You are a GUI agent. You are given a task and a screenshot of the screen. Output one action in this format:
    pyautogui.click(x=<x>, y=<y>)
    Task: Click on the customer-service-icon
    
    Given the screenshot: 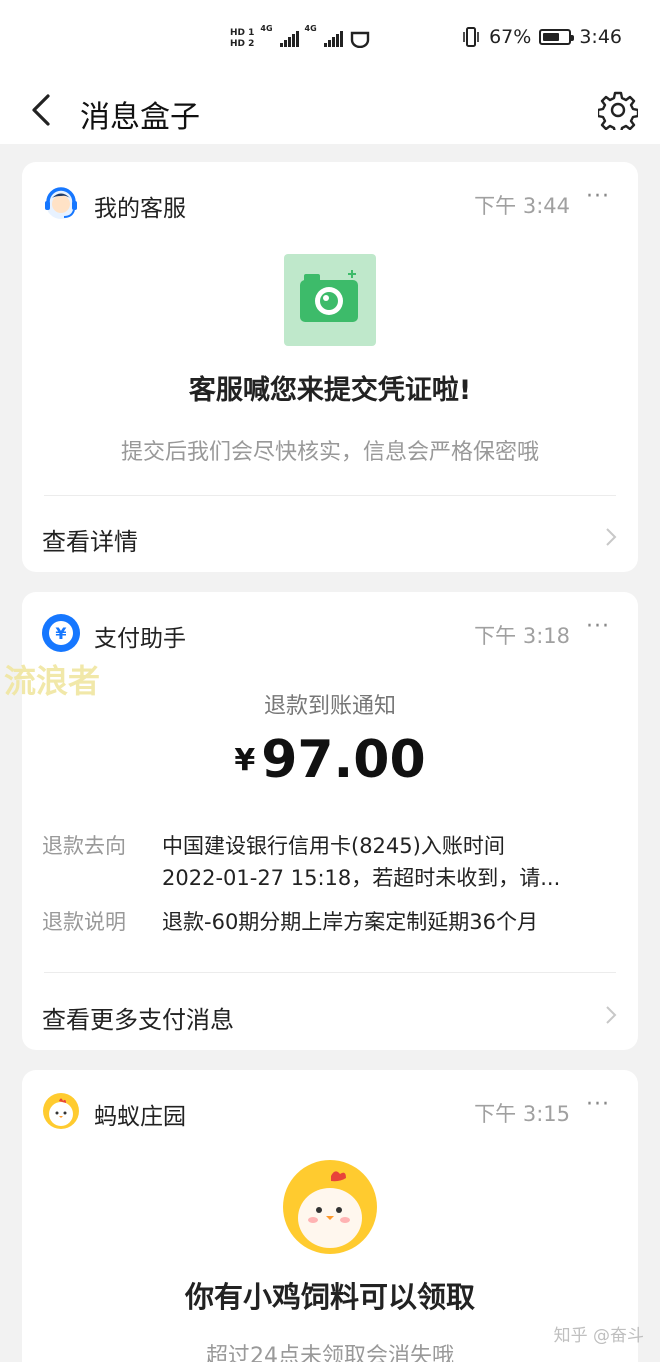 What is the action you would take?
    pyautogui.click(x=61, y=203)
    